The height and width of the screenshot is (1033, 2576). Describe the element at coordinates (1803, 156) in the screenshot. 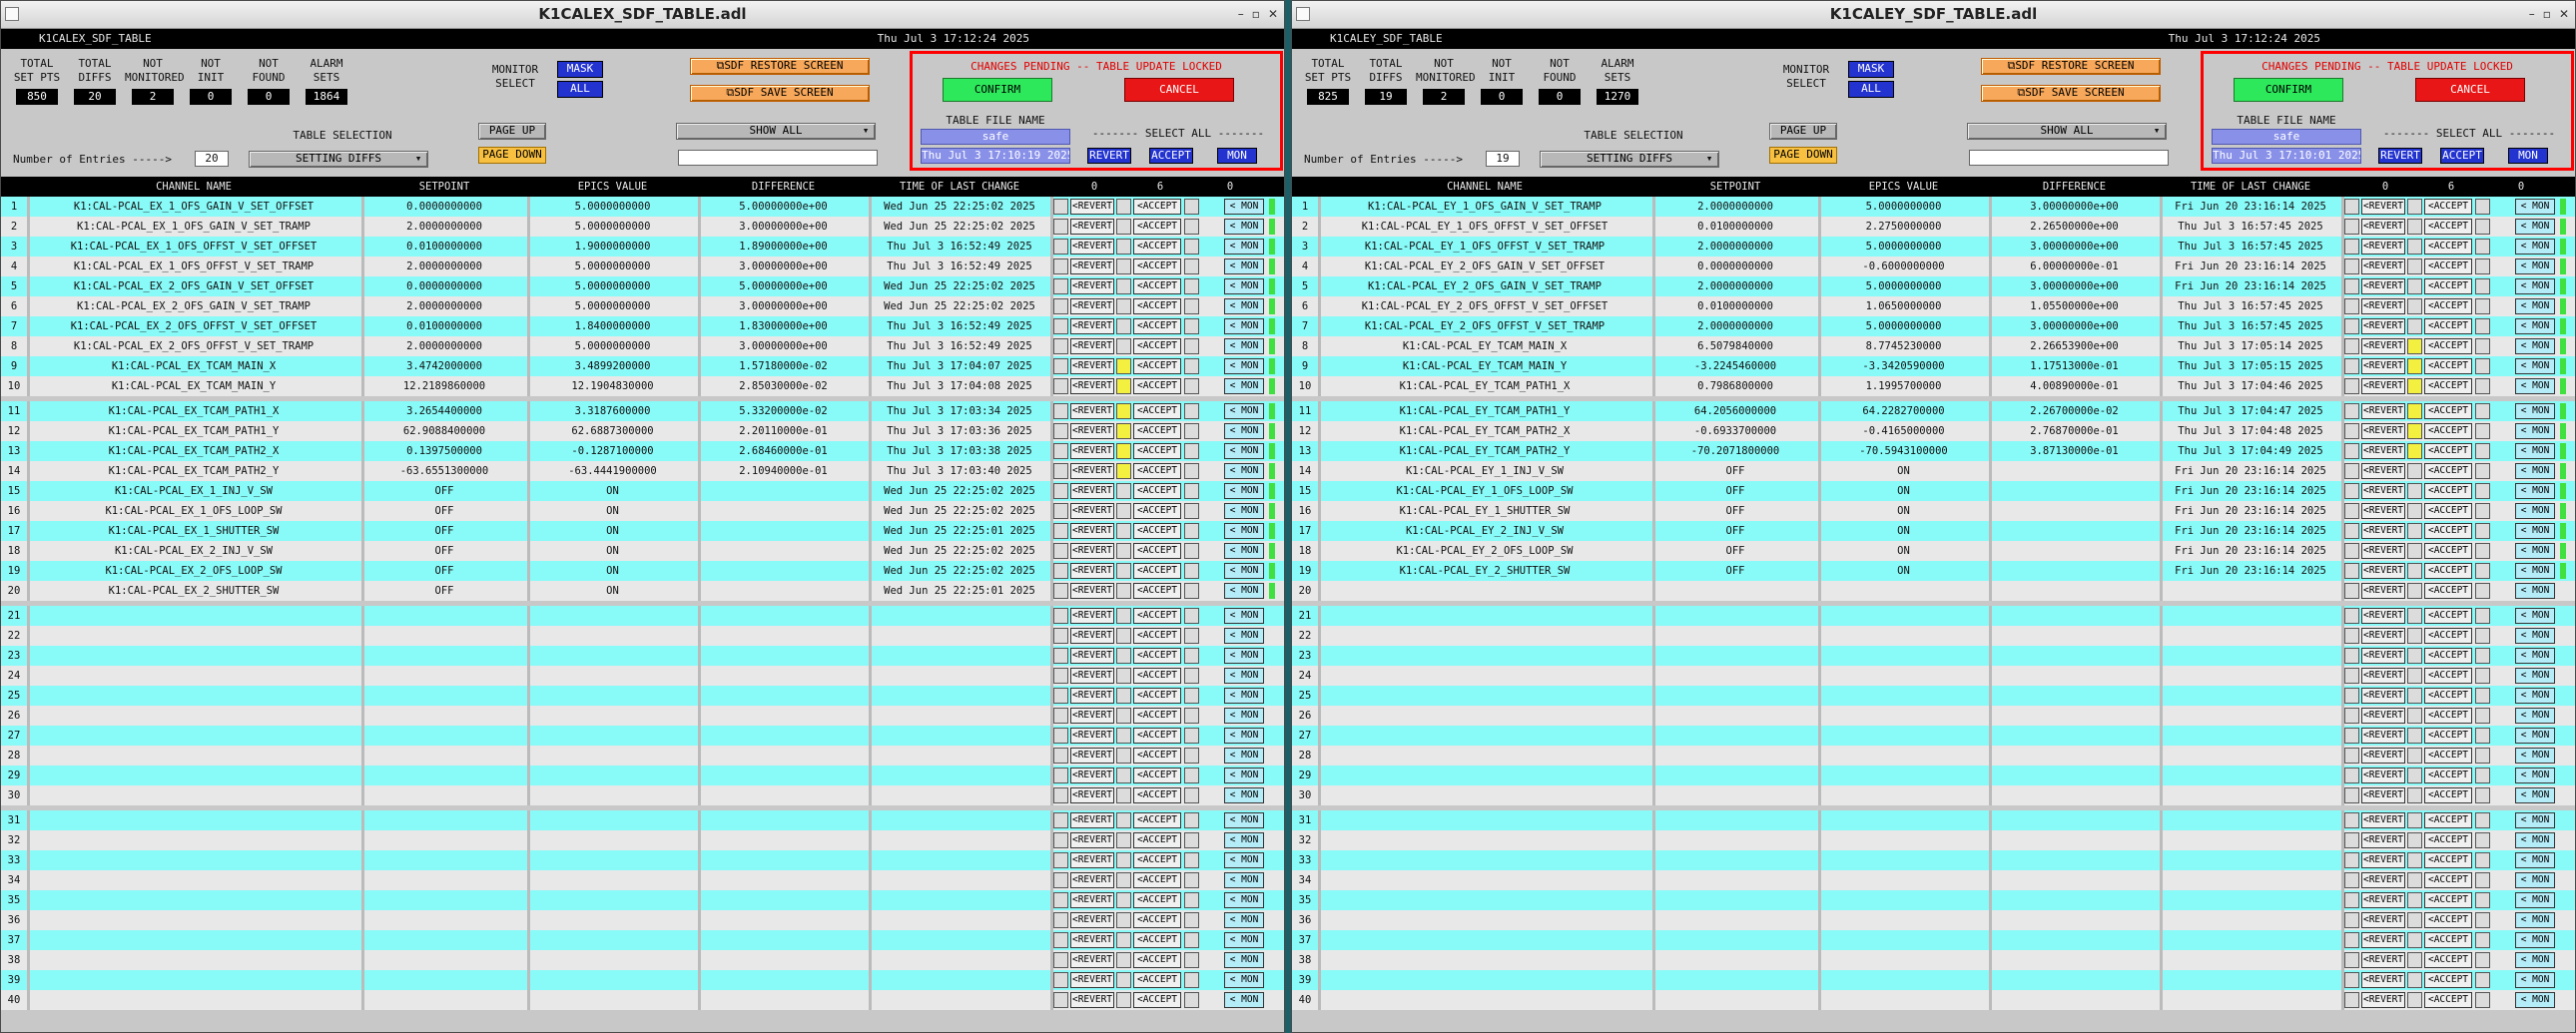

I see `page-down-button: PAGE DOWN` at that location.